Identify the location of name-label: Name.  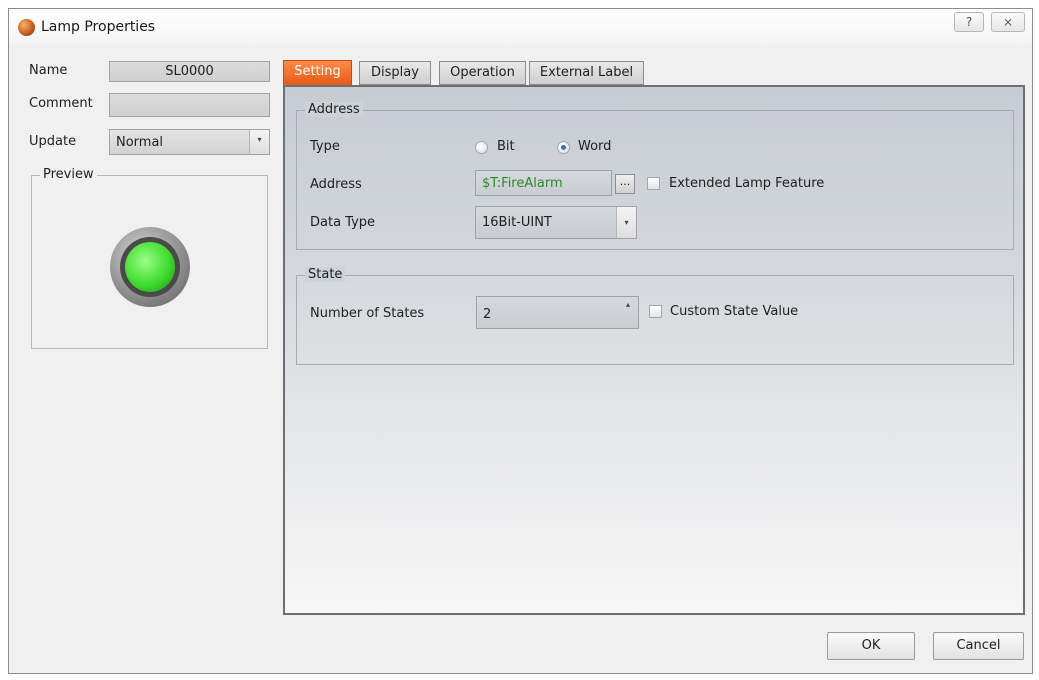
(48, 70).